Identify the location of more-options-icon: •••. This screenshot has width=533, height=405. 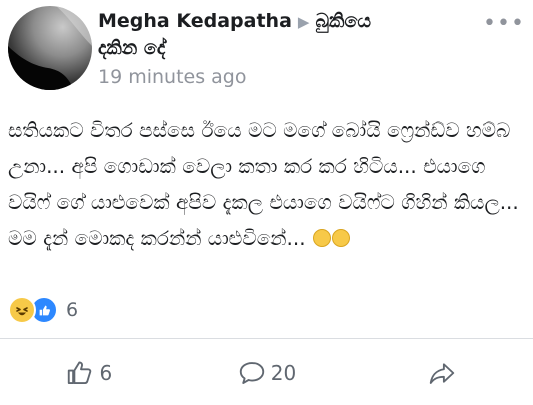
(503, 24).